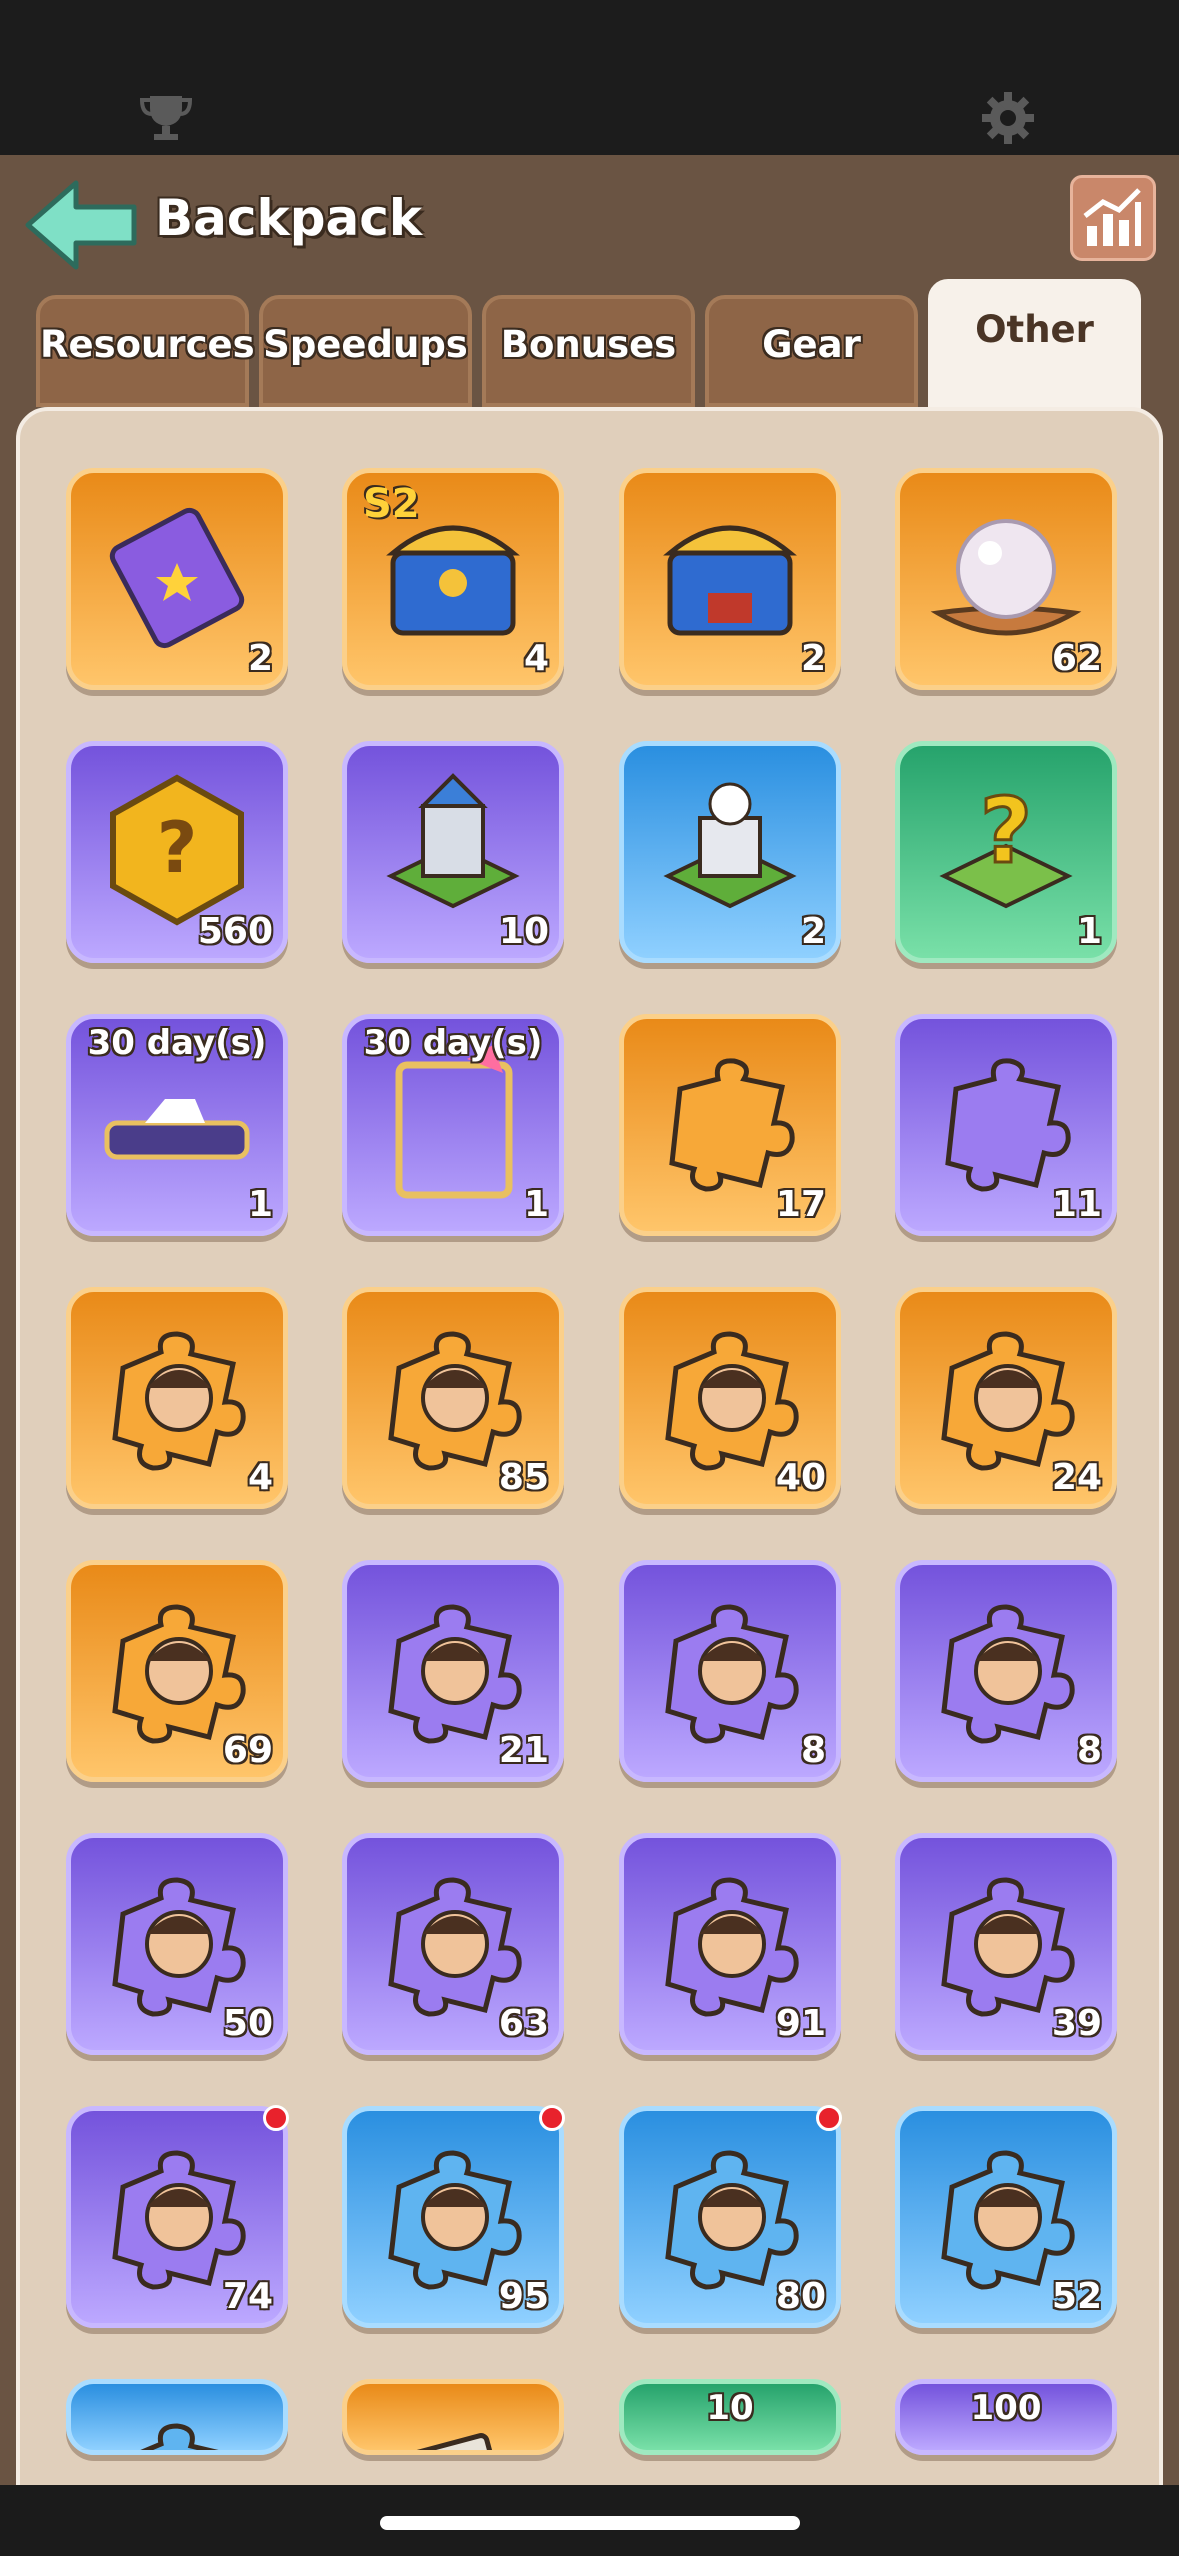 The image size is (1179, 2556). Describe the element at coordinates (1076, 2023) in the screenshot. I see `item-quantity: 39` at that location.